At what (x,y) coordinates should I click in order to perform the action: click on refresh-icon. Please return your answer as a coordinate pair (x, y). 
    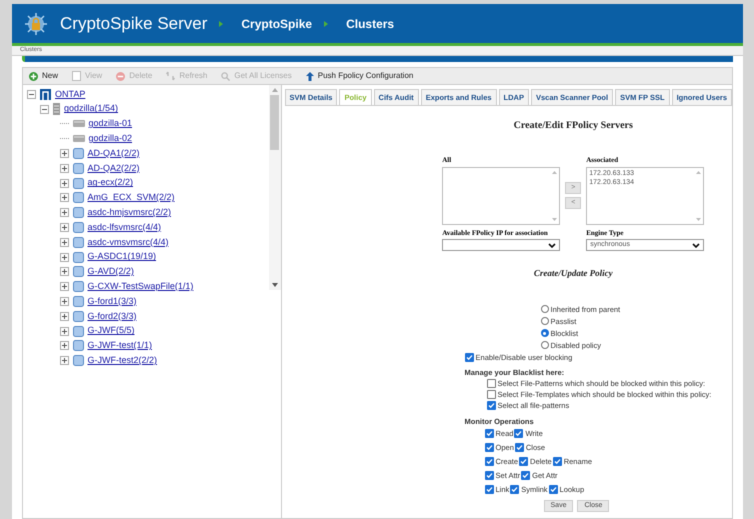
    Looking at the image, I should click on (171, 76).